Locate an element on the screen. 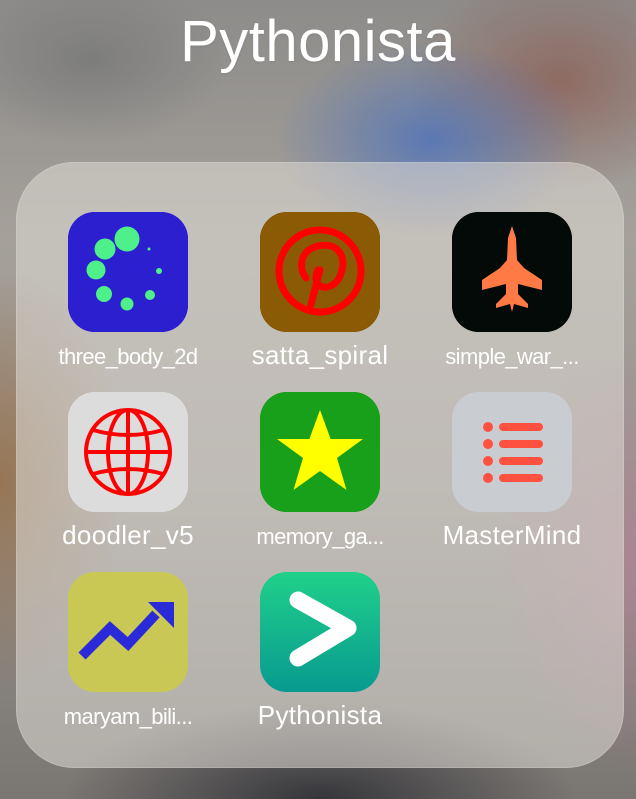 This screenshot has height=799, width=636. pinterest-icon is located at coordinates (320, 272).